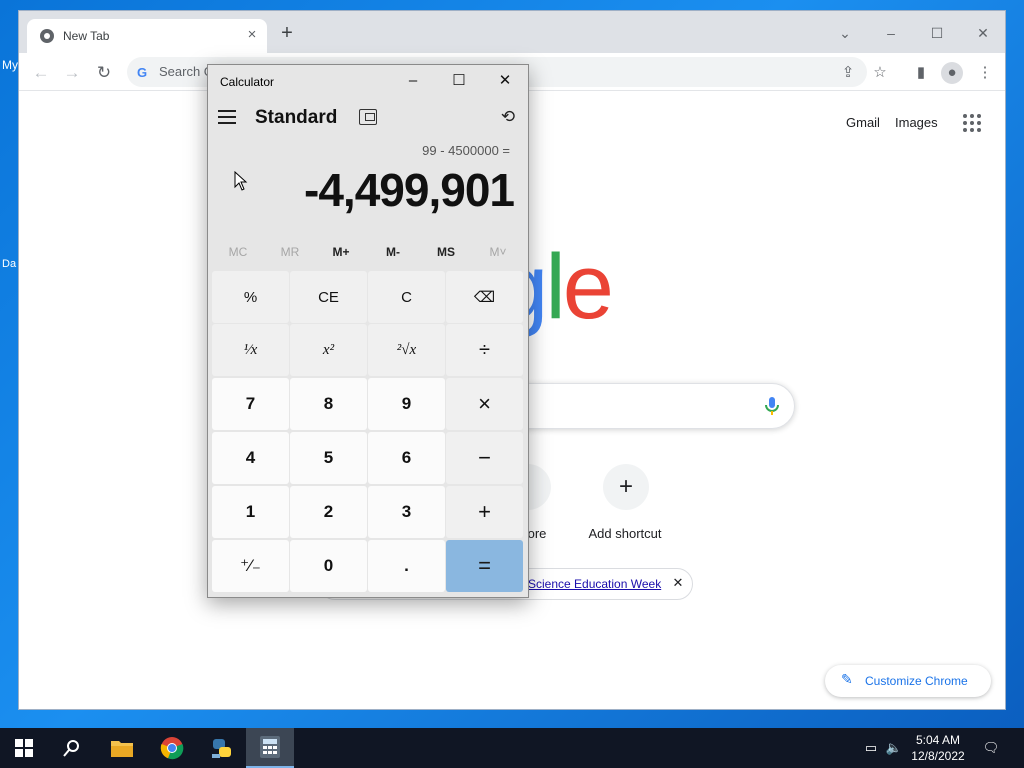 The height and width of the screenshot is (768, 1024). I want to click on google-g-icon: G, so click(142, 72).